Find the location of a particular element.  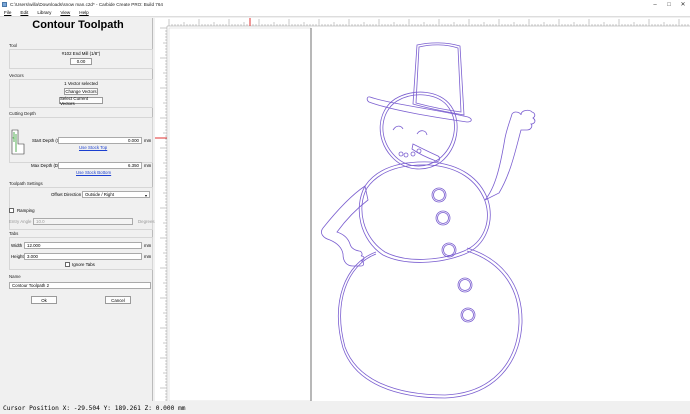

menu-library: Library is located at coordinates (44, 12).